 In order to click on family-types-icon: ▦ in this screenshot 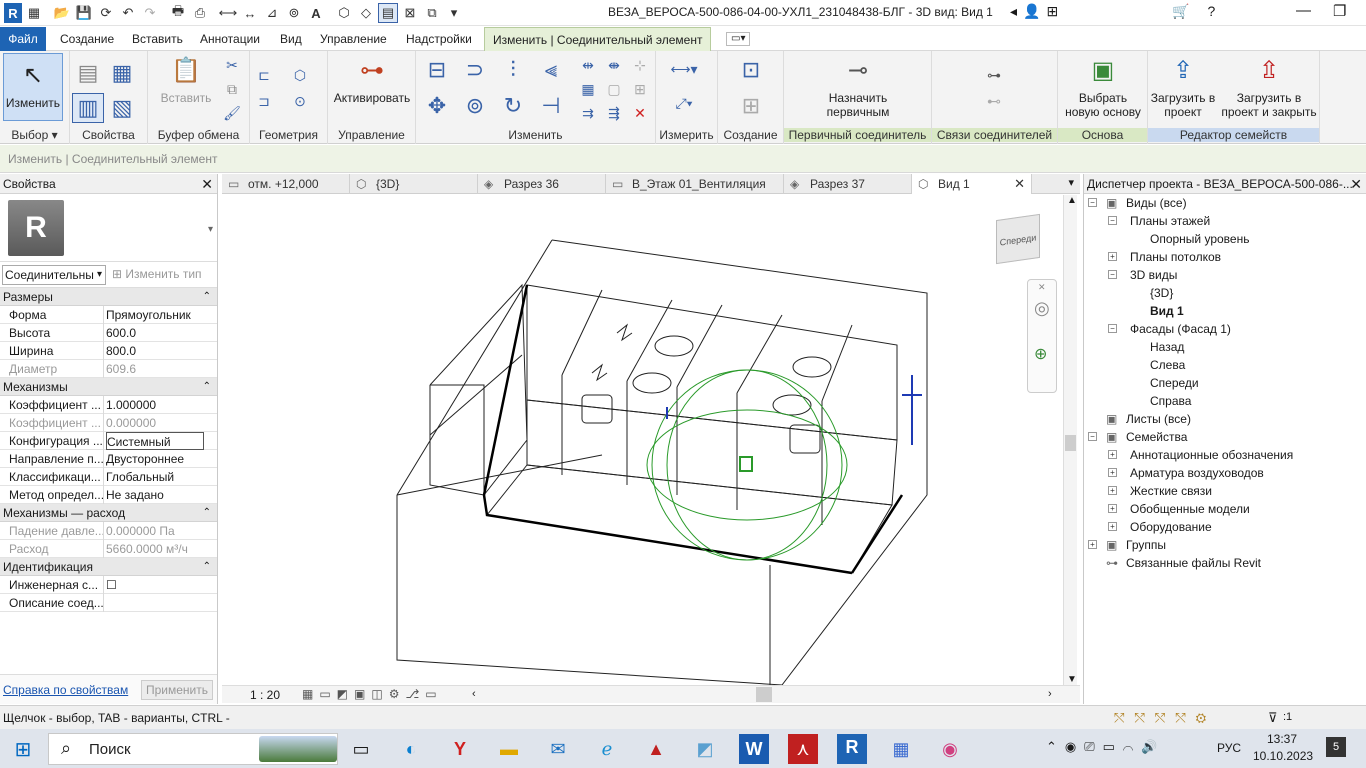, I will do `click(122, 73)`.